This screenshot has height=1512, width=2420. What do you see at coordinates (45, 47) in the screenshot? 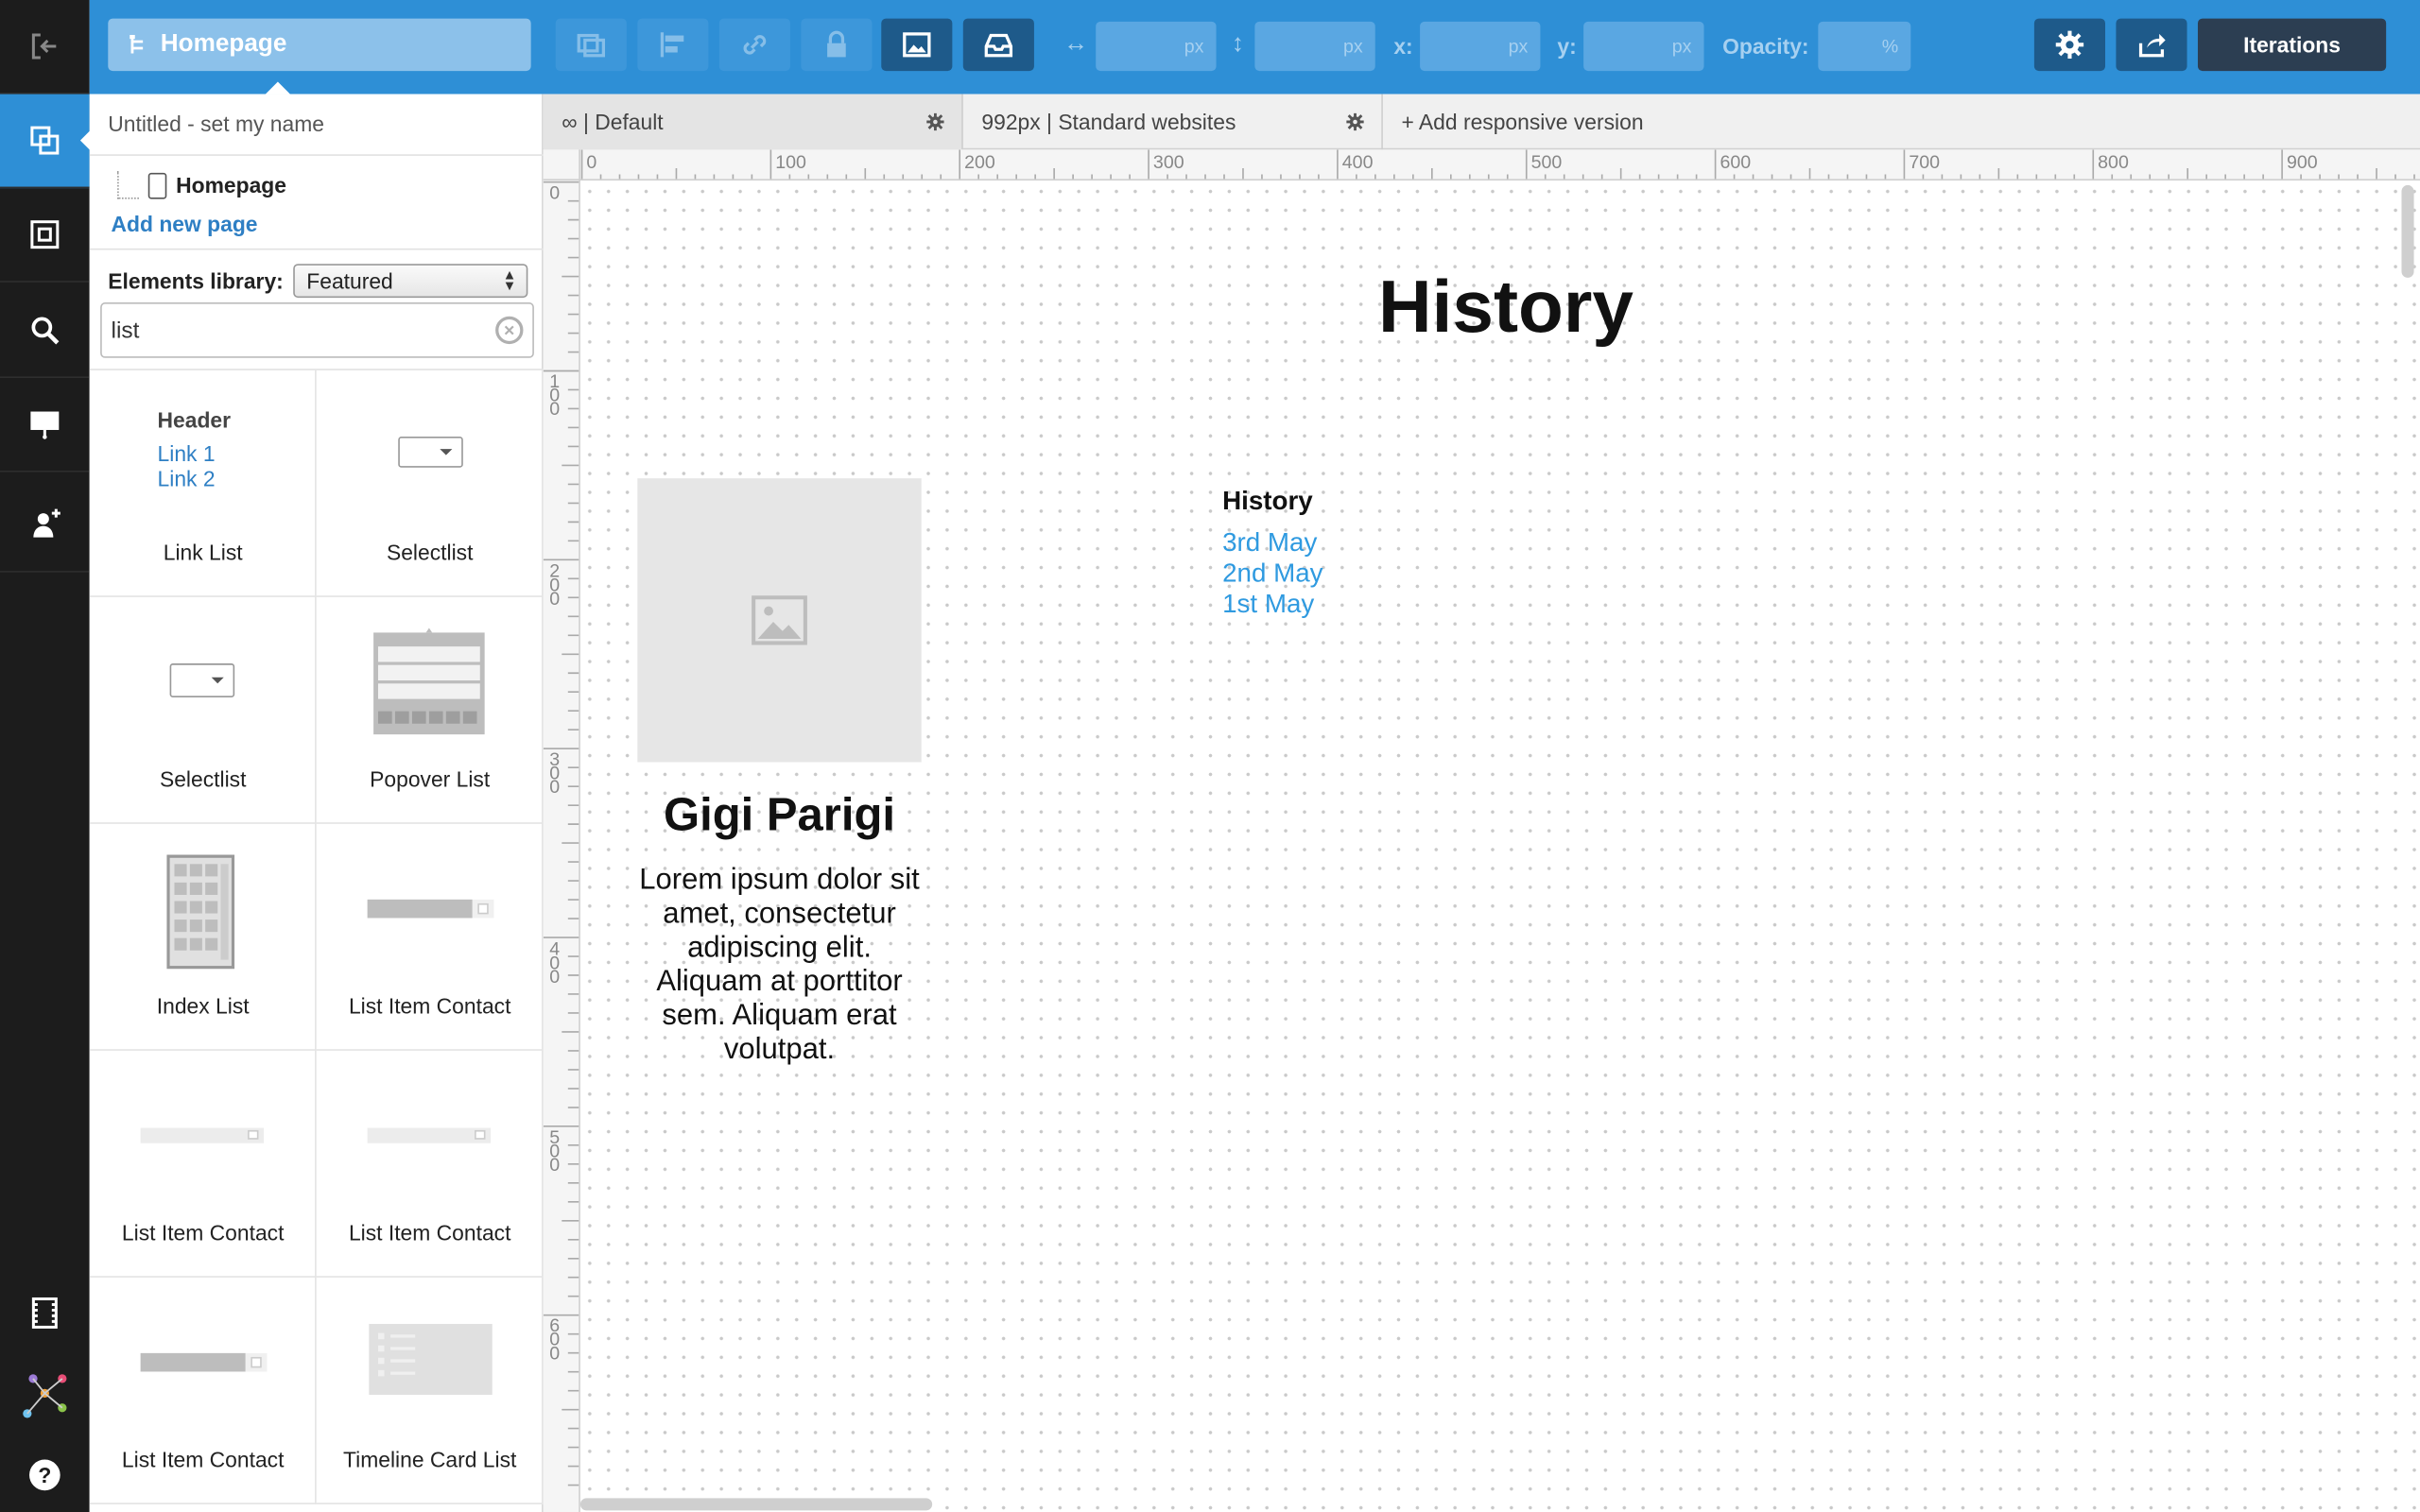
I see `exit-button` at bounding box center [45, 47].